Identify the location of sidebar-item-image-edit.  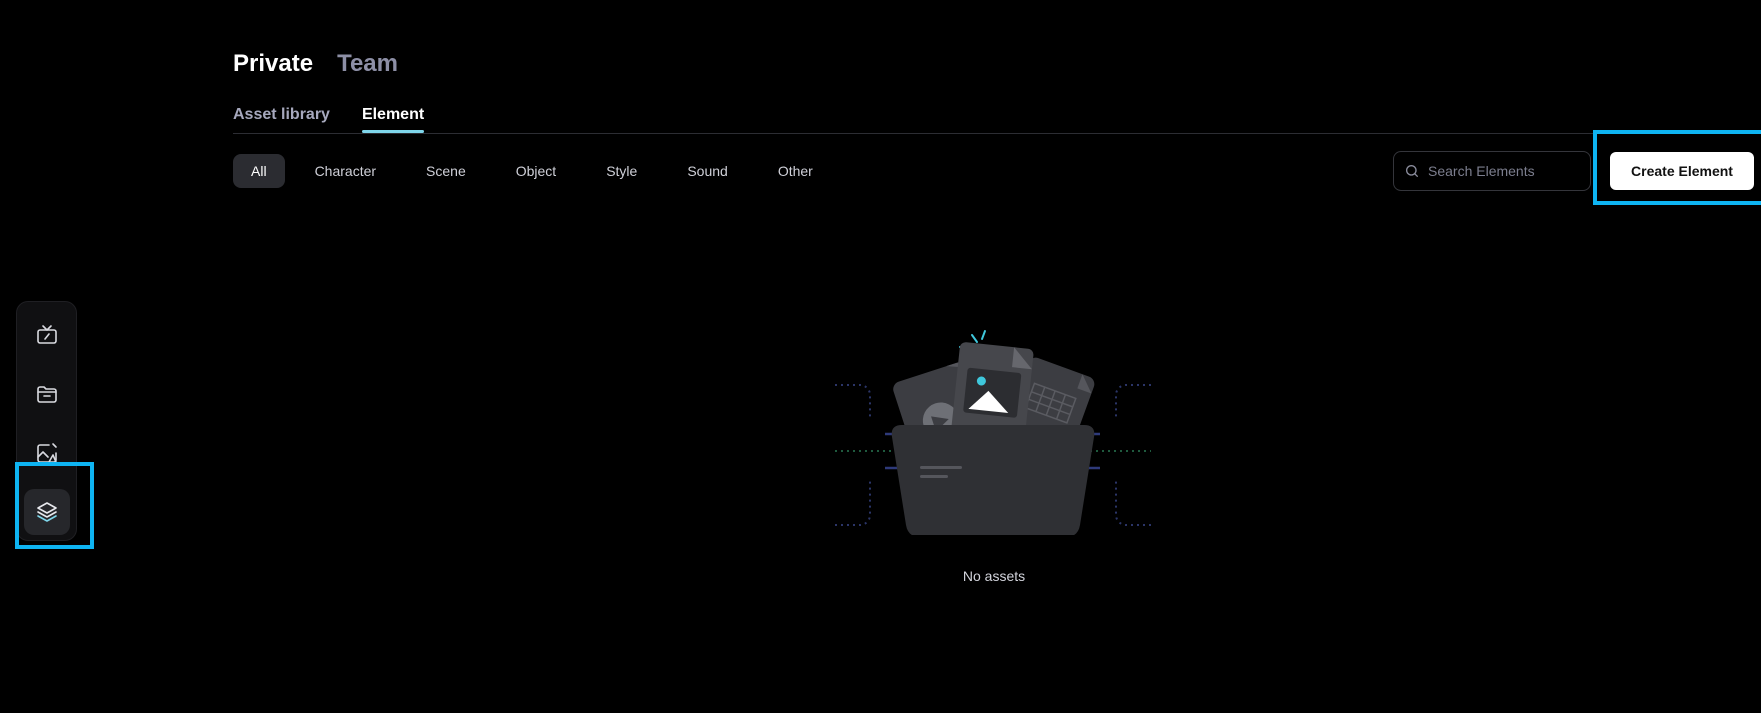
(47, 453).